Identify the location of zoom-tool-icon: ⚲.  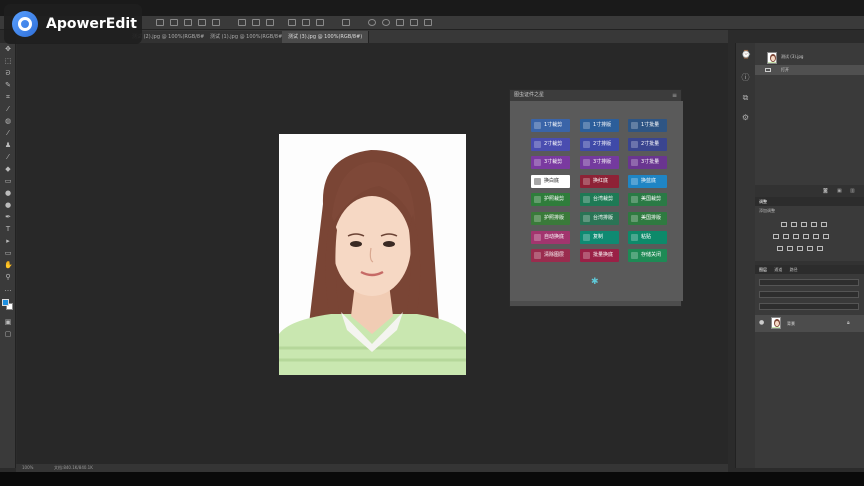
(8, 277).